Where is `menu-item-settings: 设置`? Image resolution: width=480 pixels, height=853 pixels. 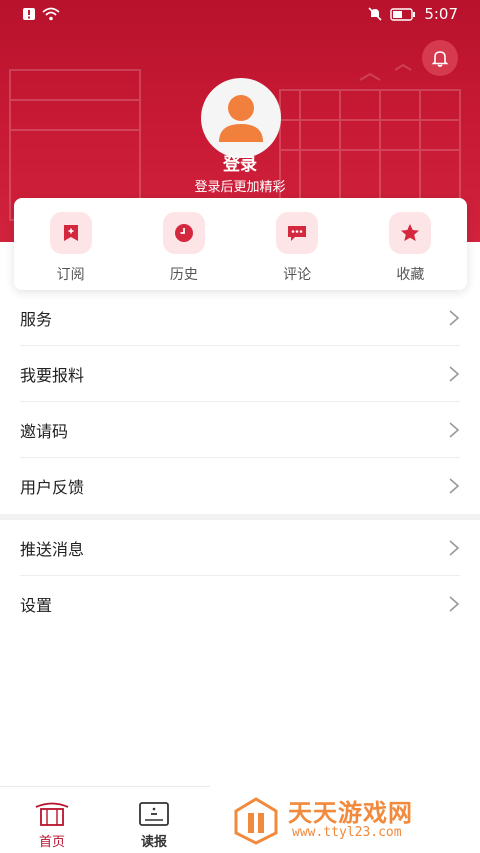 menu-item-settings: 设置 is located at coordinates (240, 604).